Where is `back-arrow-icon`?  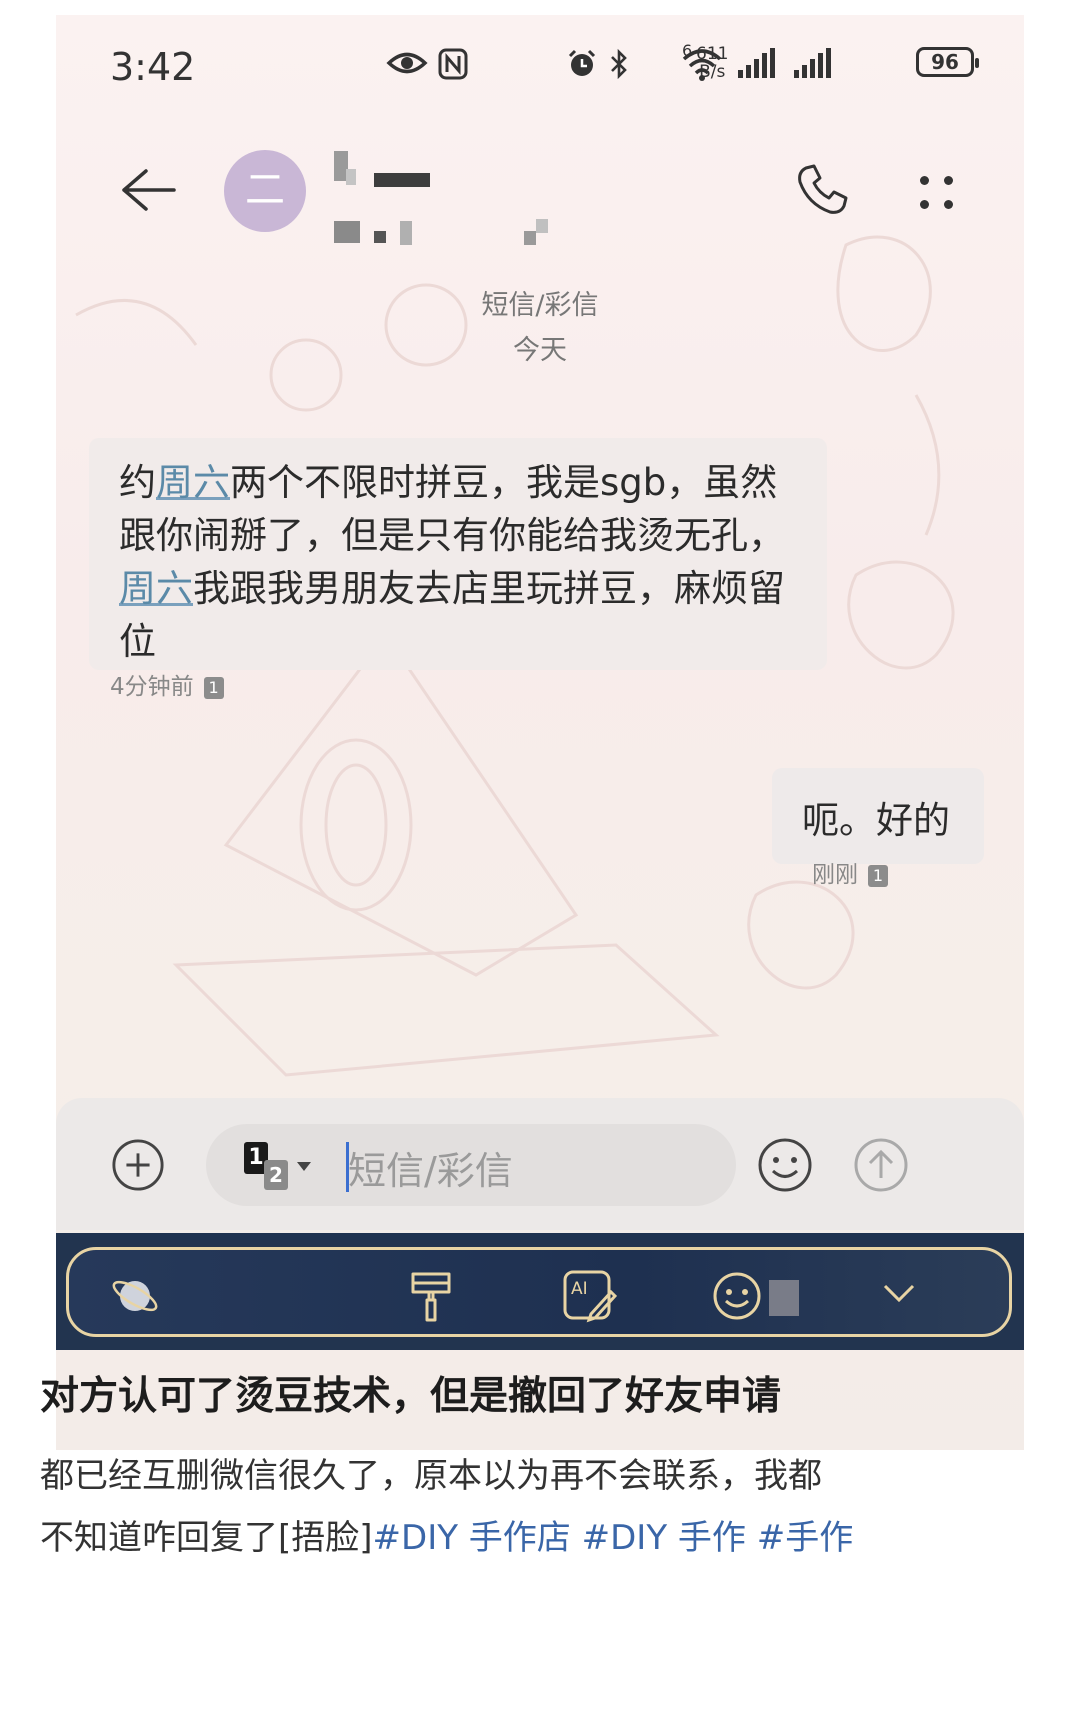
back-arrow-icon is located at coordinates (148, 190).